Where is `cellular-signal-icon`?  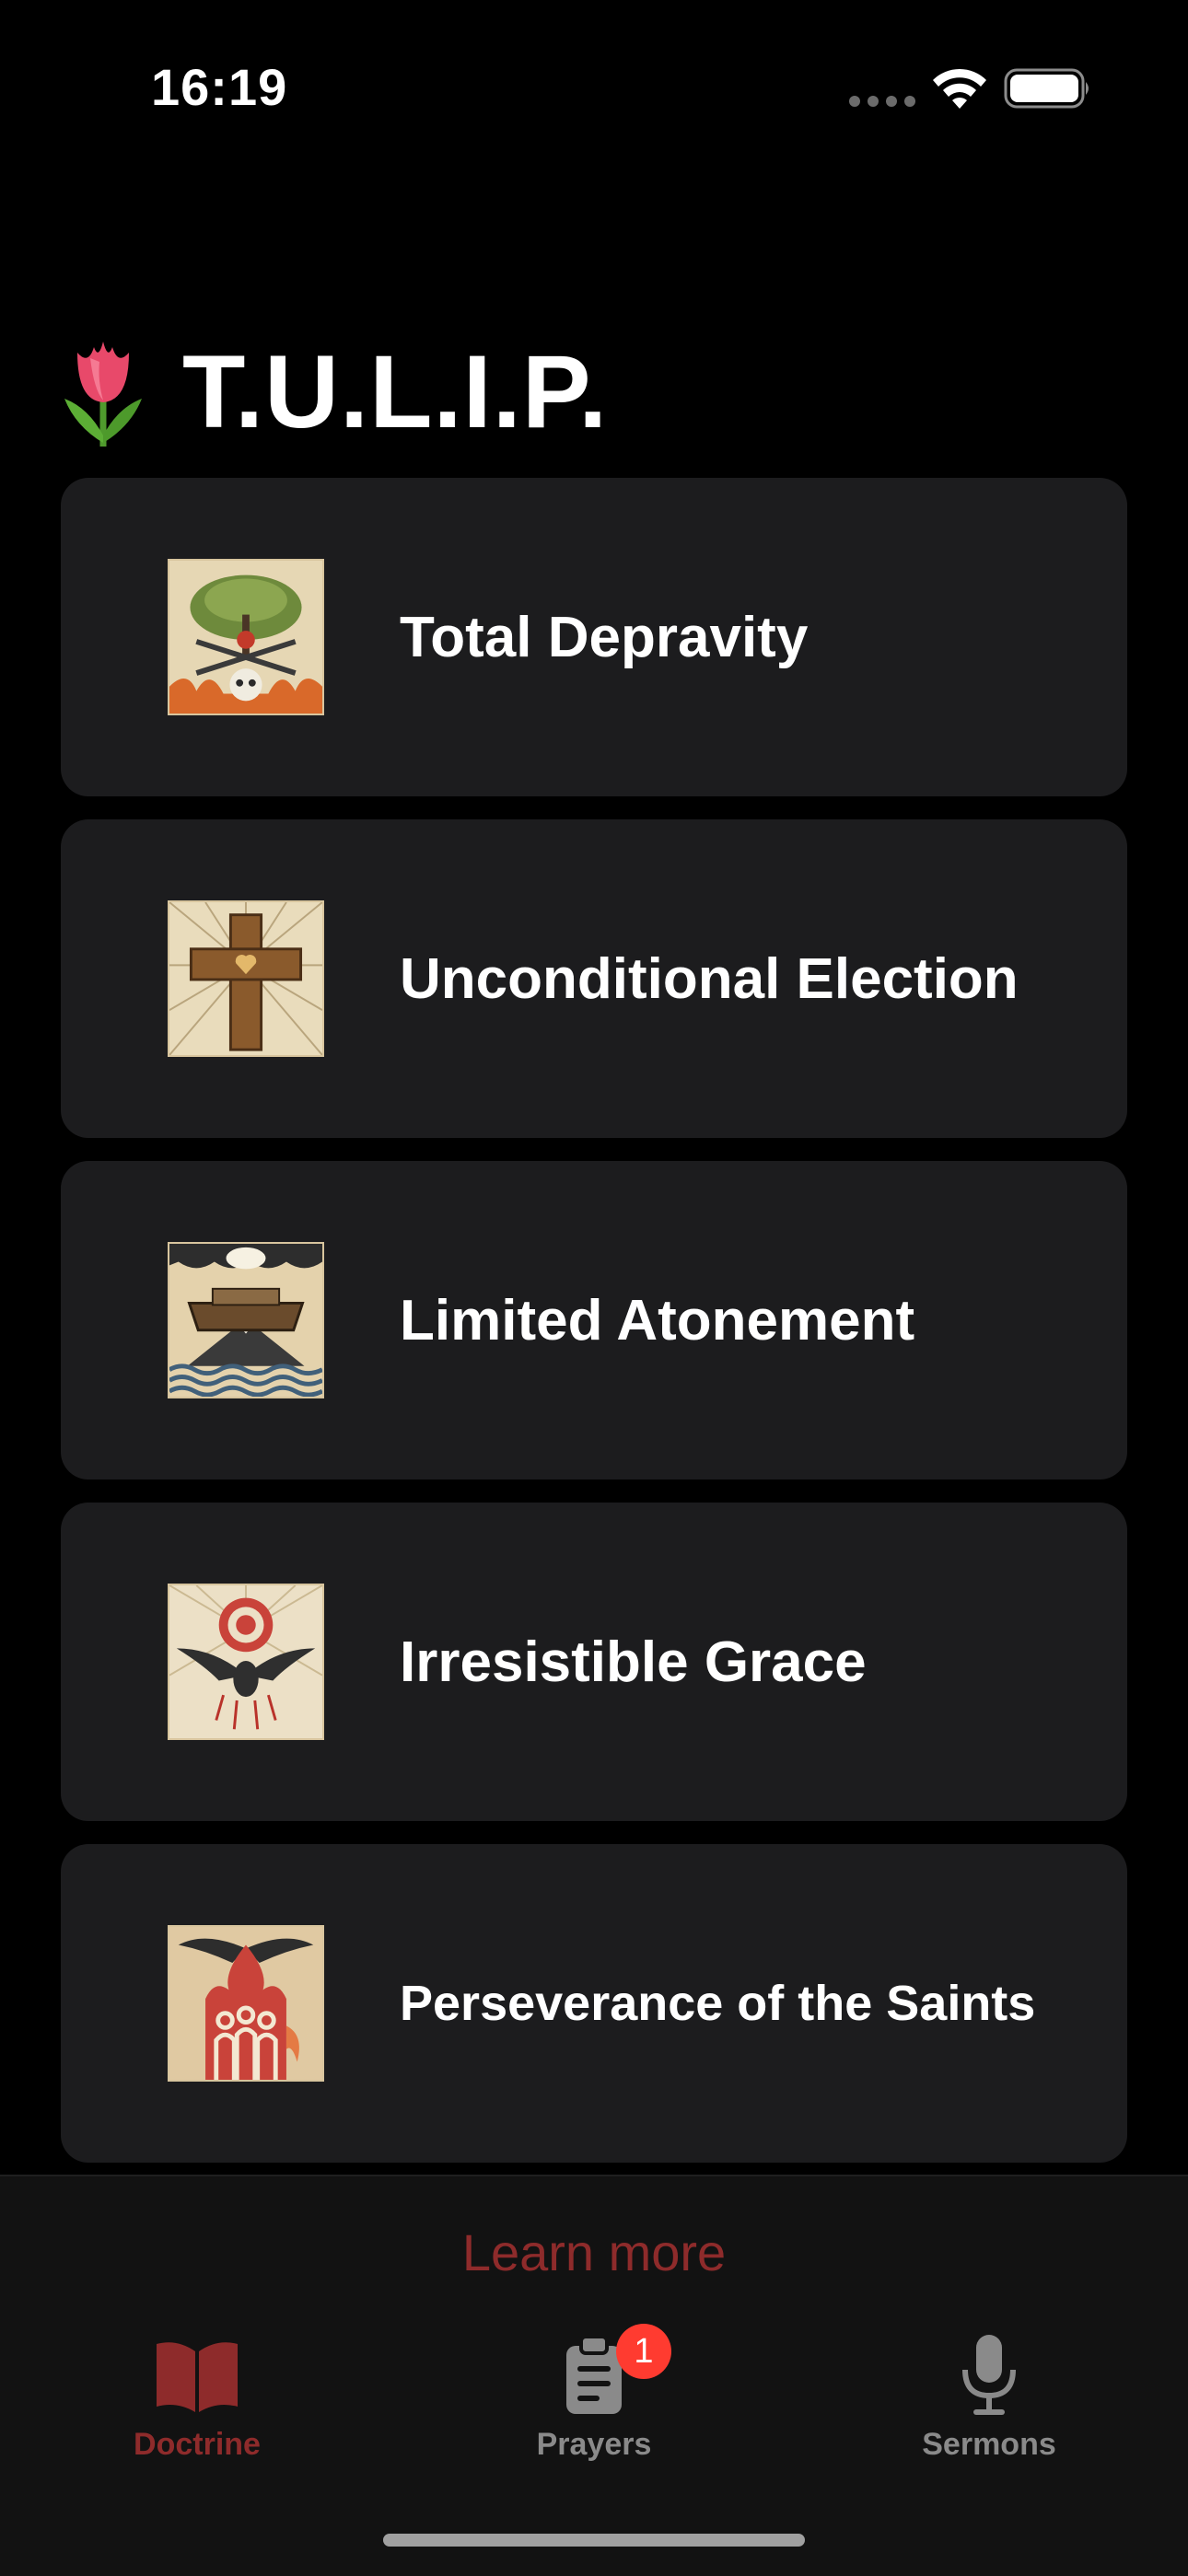
cellular-signal-icon is located at coordinates (882, 101).